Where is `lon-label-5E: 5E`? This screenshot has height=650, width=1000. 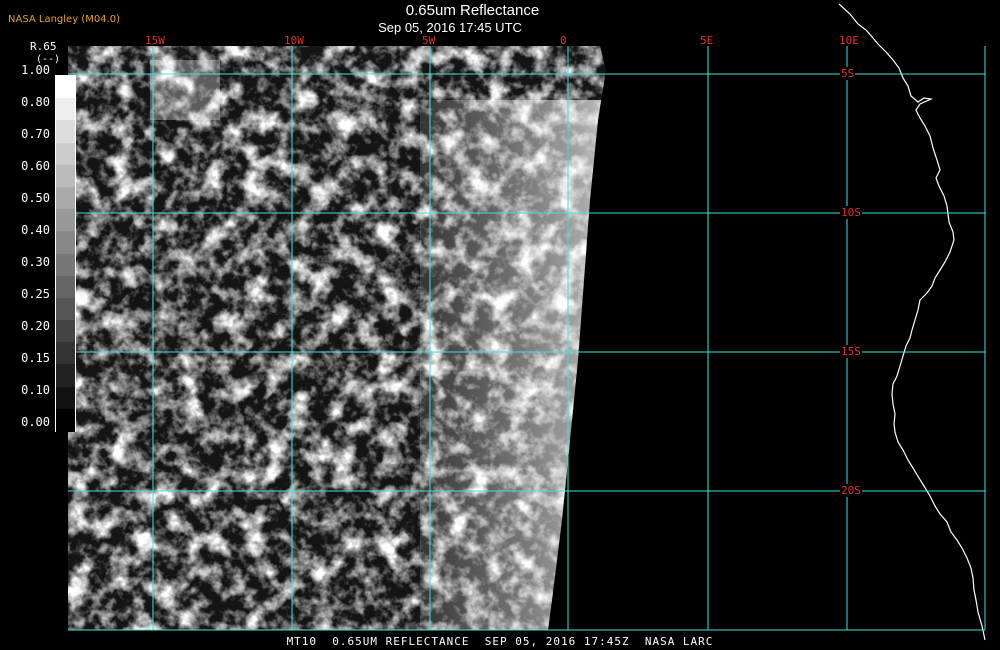
lon-label-5E: 5E is located at coordinates (707, 40).